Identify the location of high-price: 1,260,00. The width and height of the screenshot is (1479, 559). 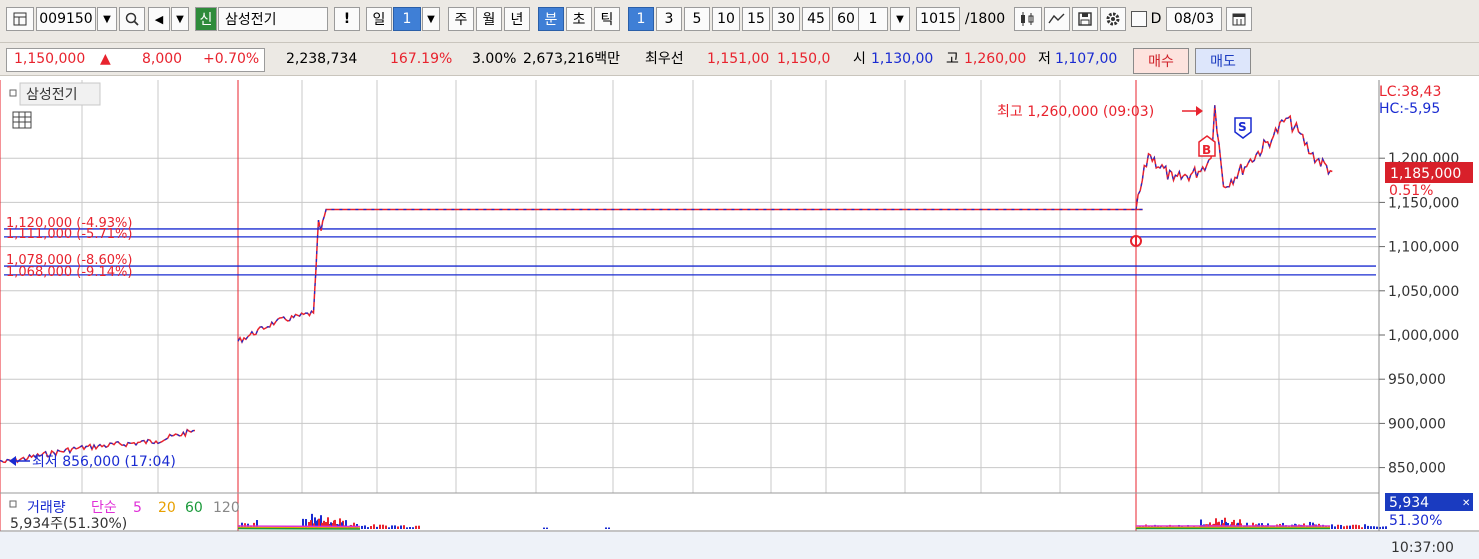
(995, 59).